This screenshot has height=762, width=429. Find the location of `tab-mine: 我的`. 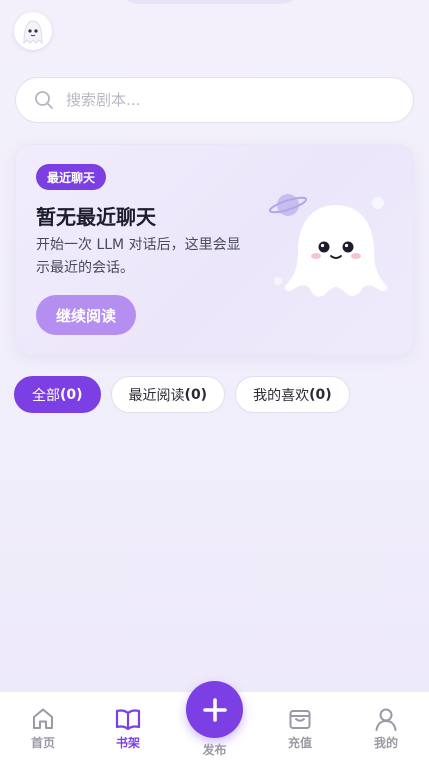

tab-mine: 我的 is located at coordinates (386, 728).